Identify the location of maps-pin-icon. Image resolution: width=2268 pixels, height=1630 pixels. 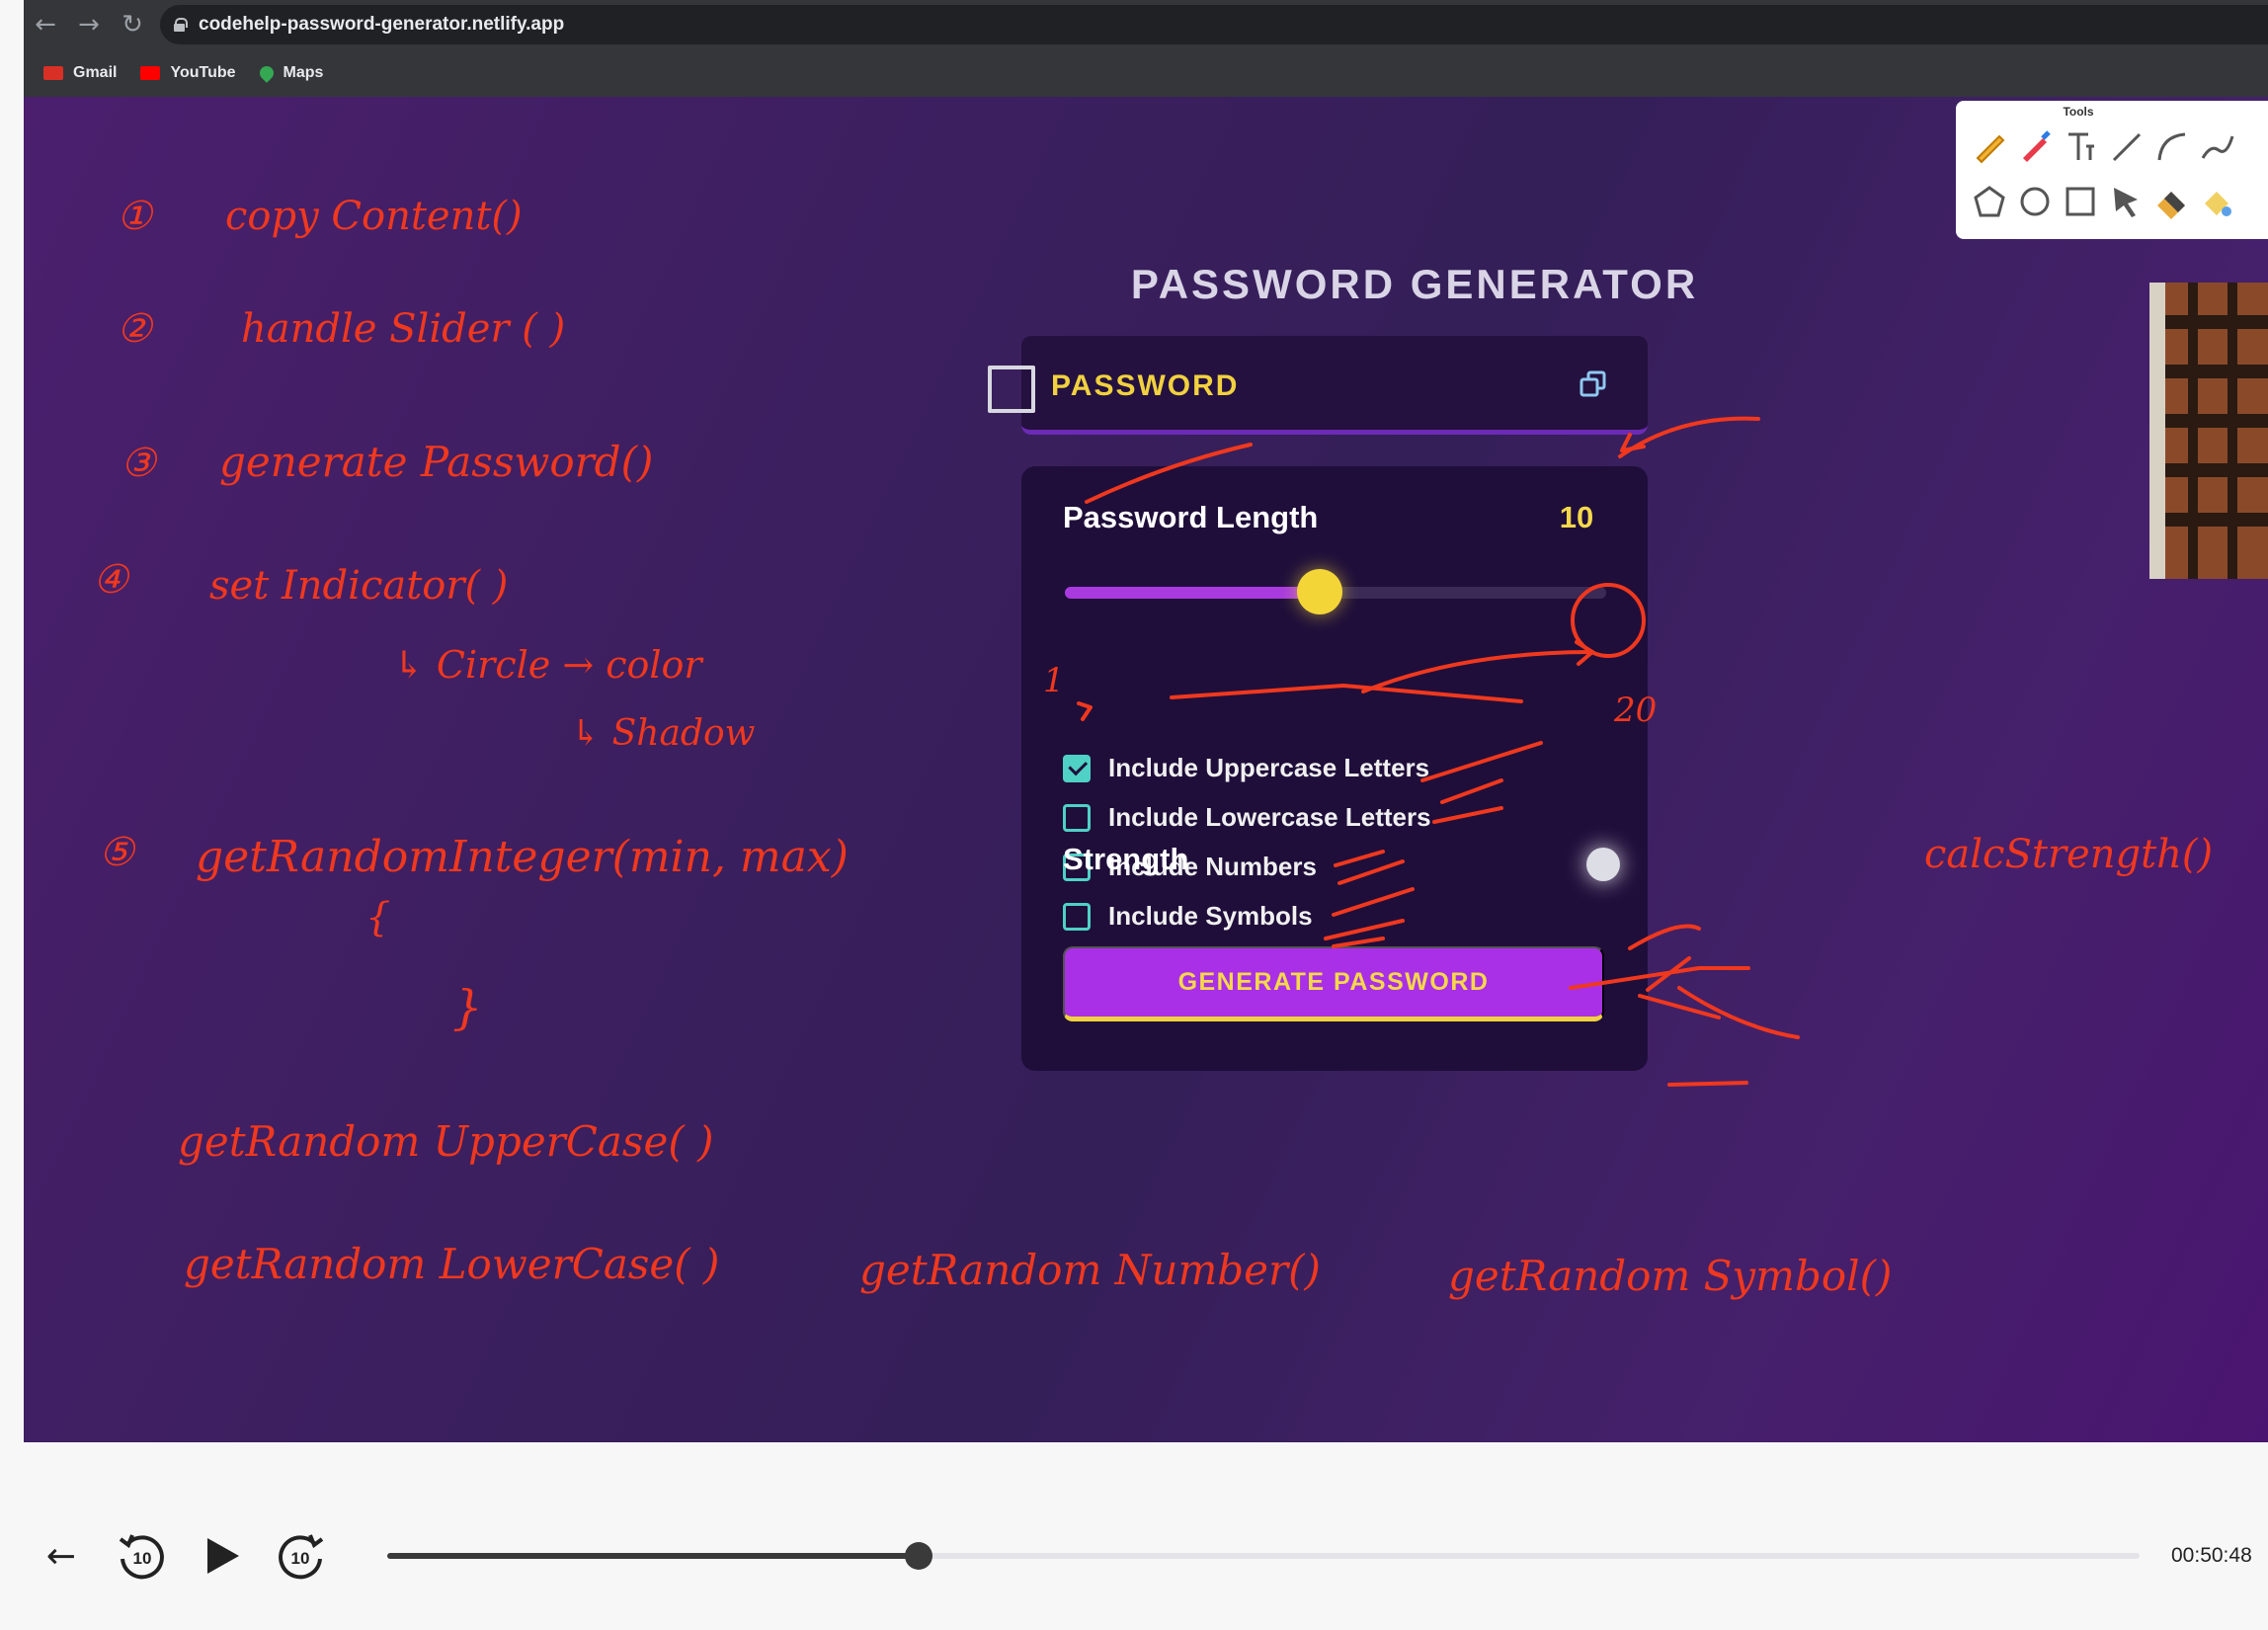
(266, 73).